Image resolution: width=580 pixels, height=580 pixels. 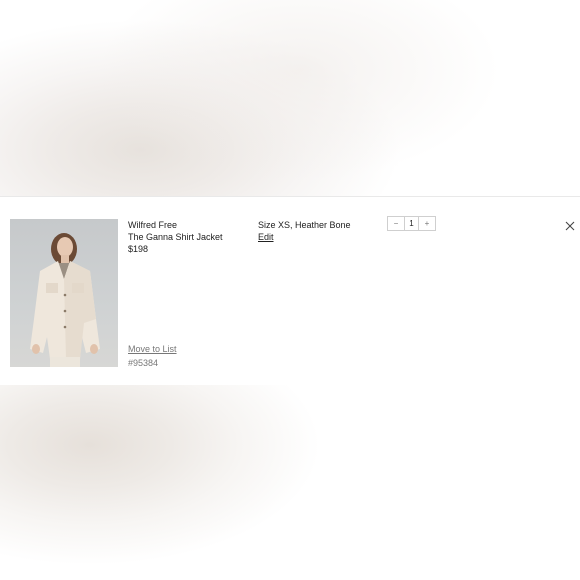 I want to click on quantity-stepper: − 1 +, so click(x=411, y=223).